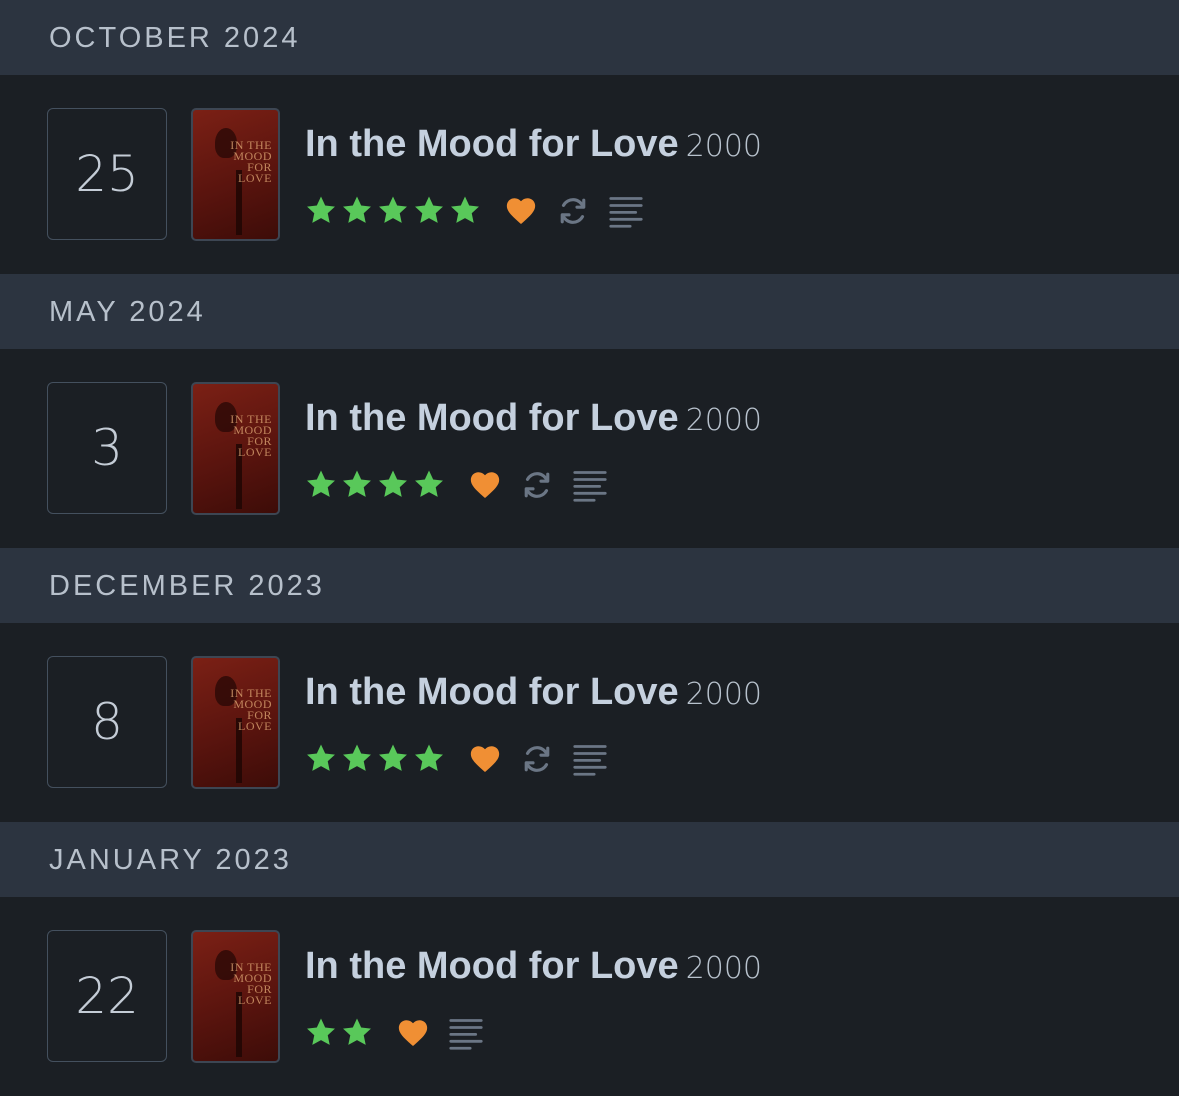 Image resolution: width=1179 pixels, height=1096 pixels. I want to click on day-number: 22, so click(107, 996).